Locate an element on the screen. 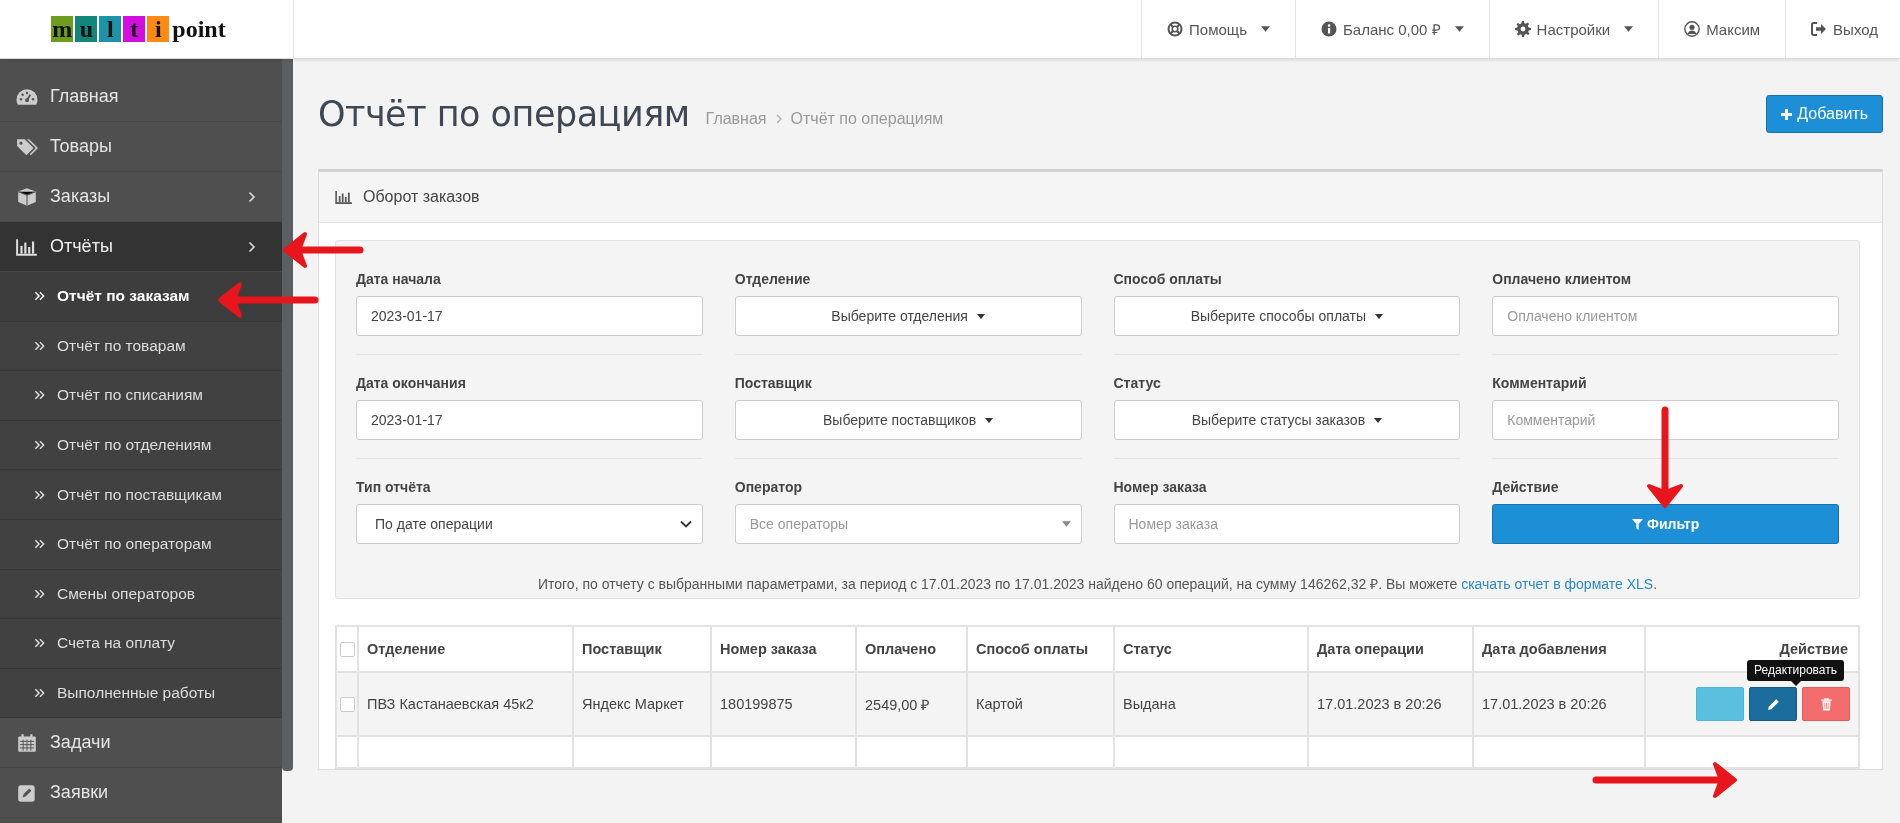 The width and height of the screenshot is (1900, 823). submenu-item: Отчёт по списаниям is located at coordinates (141, 396).